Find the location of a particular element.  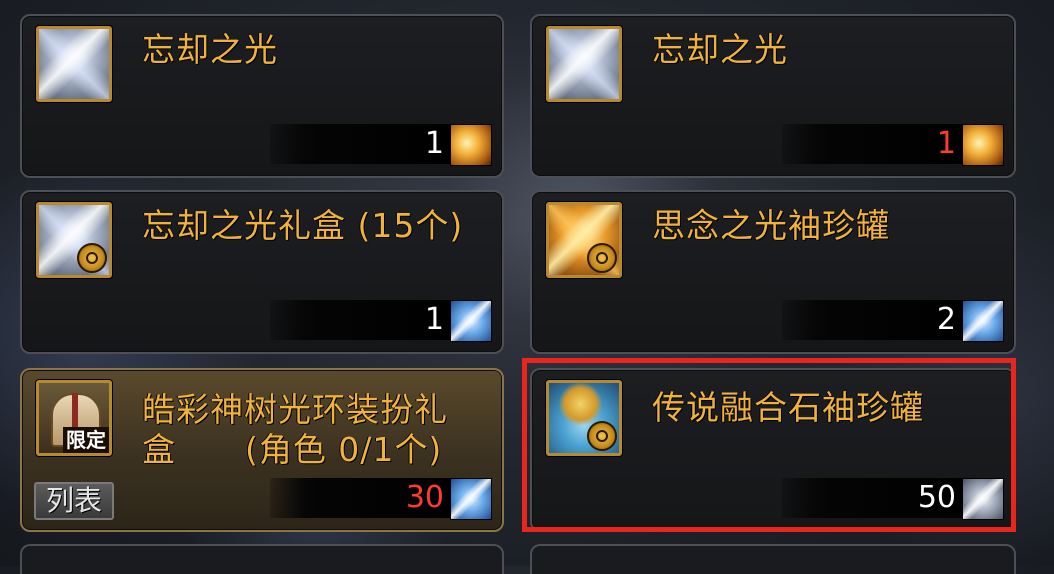

item-title: 皓彩神树光环装扮礼 盒 (角色 0/1个) is located at coordinates (315, 430).